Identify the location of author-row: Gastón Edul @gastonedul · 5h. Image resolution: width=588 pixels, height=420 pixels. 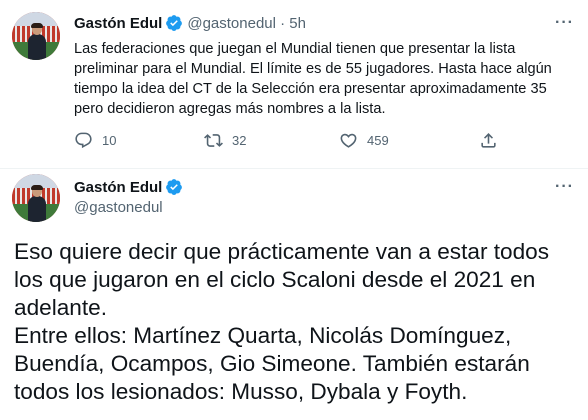
(190, 23).